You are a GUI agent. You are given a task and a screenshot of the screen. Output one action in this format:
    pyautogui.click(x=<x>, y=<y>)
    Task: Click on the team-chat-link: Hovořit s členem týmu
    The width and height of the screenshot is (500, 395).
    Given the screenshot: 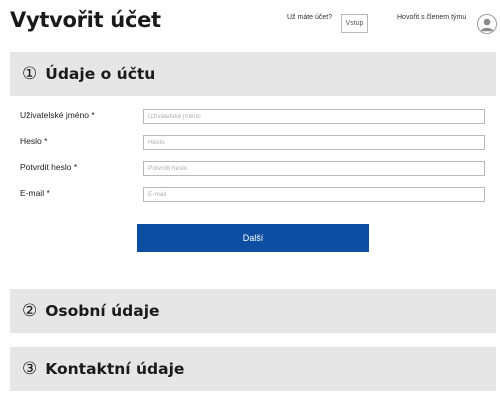 What is the action you would take?
    pyautogui.click(x=431, y=17)
    